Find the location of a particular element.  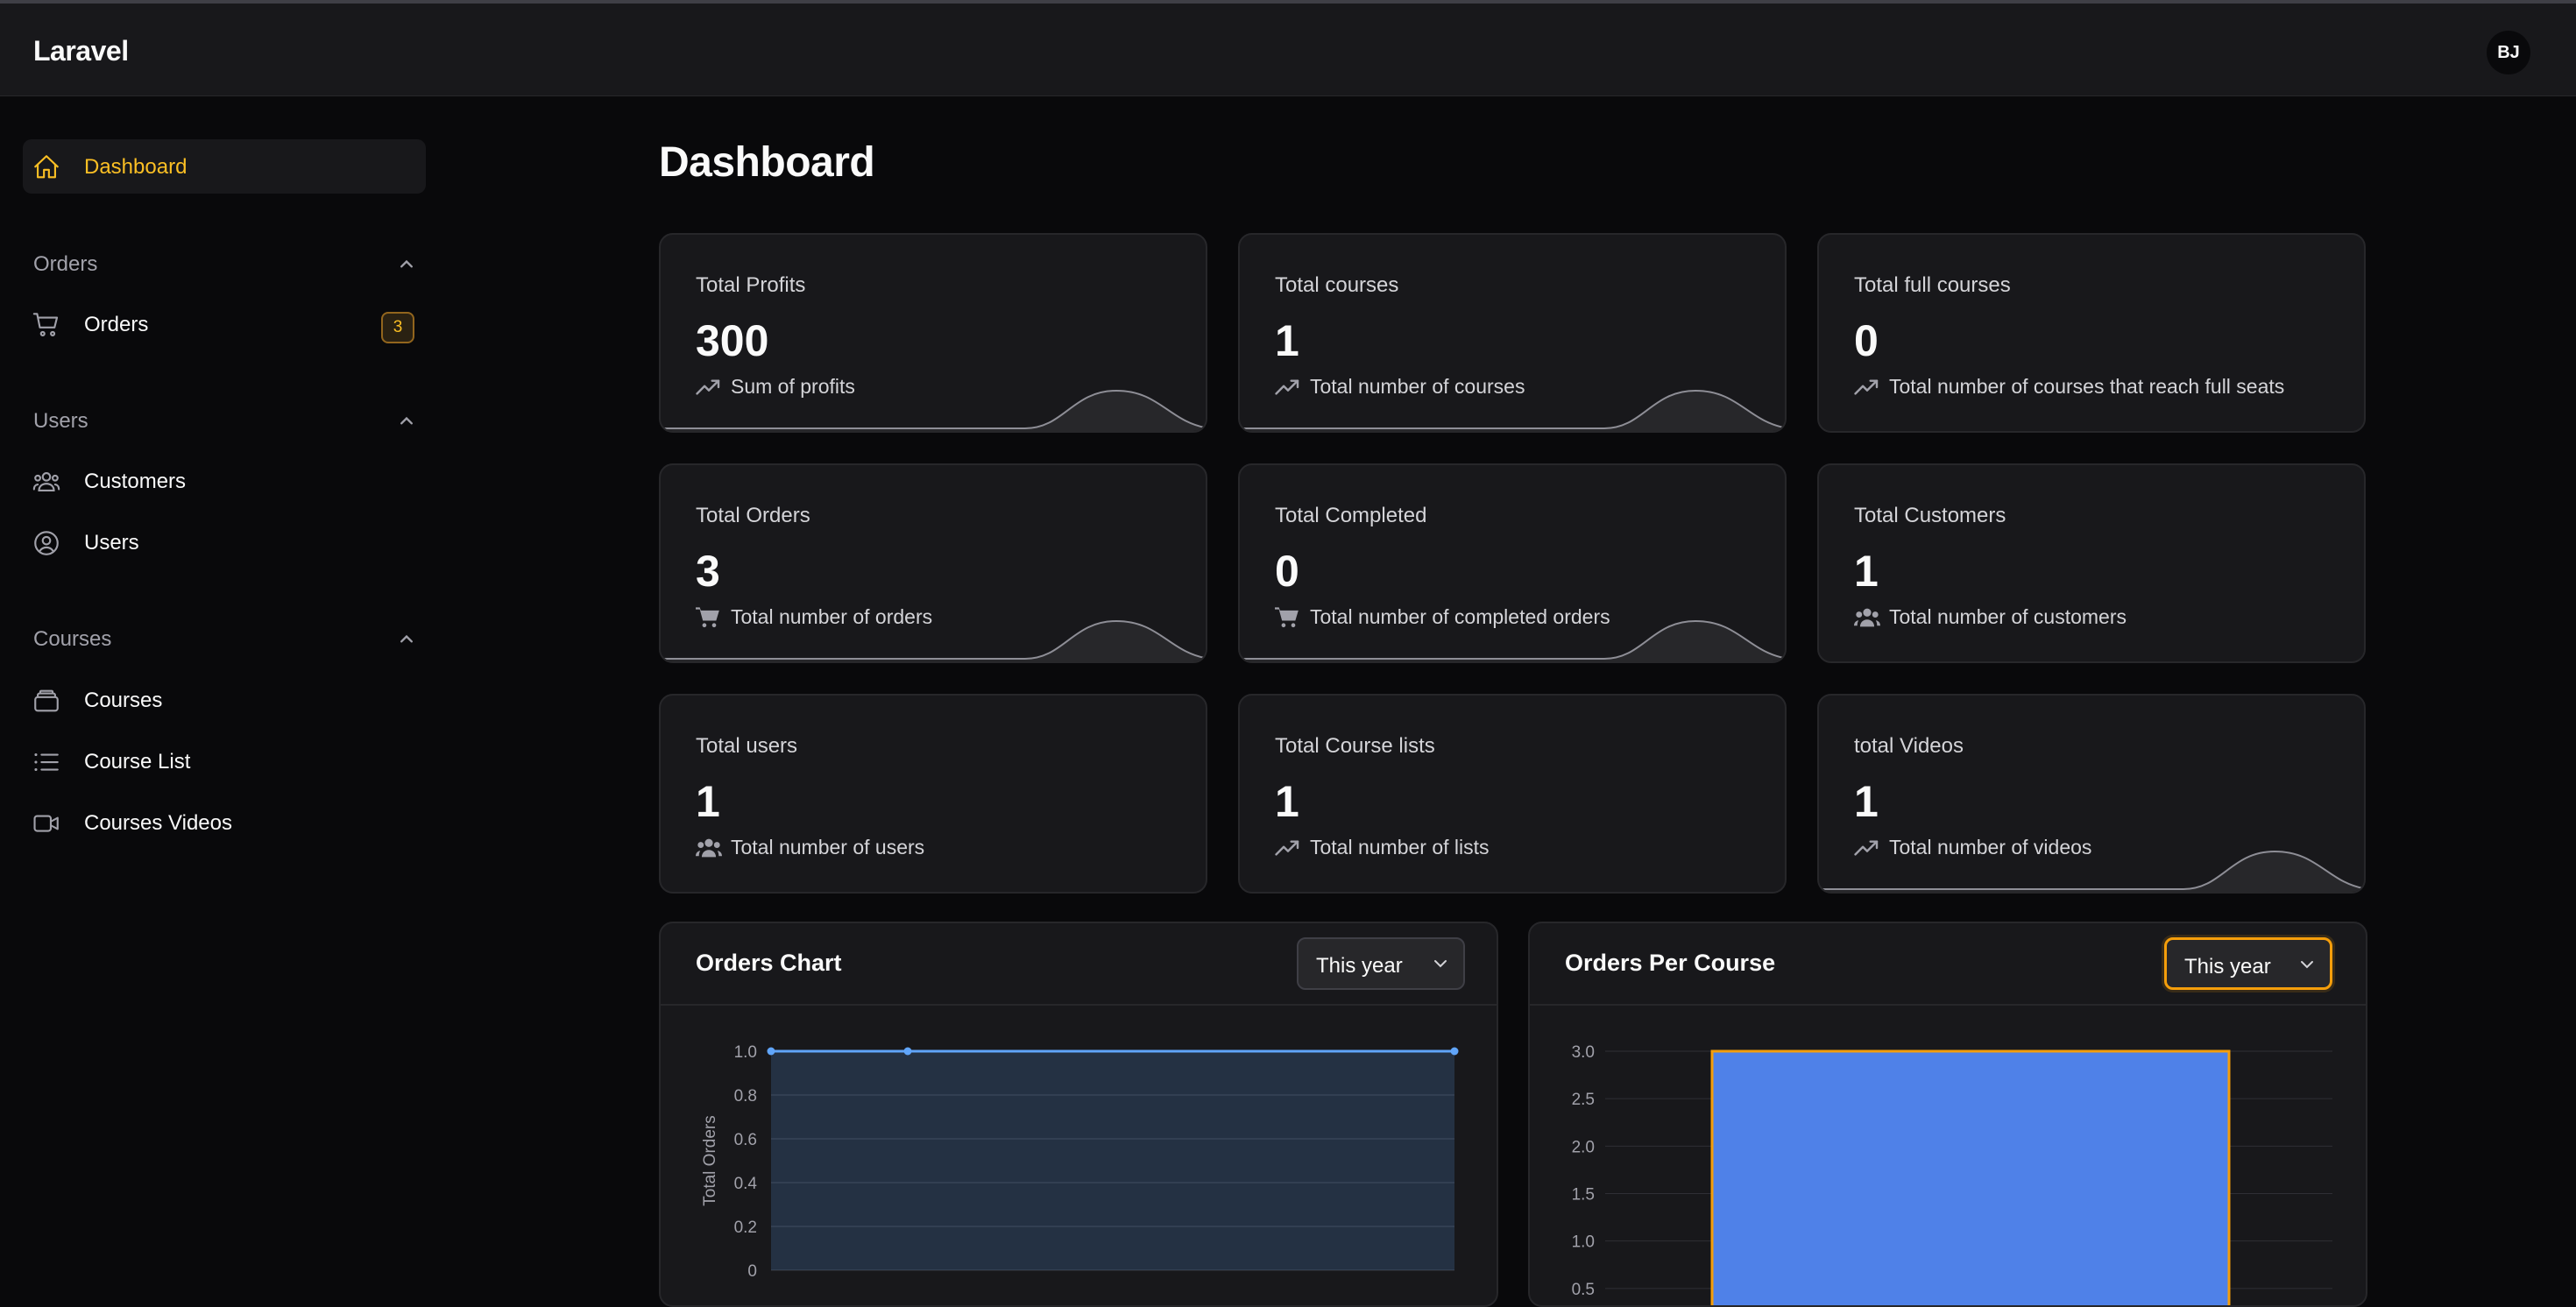

orders-chart: 1.0 0.8 0.6 0.4 0.2 0 Total Orders is located at coordinates (1080, 1162).